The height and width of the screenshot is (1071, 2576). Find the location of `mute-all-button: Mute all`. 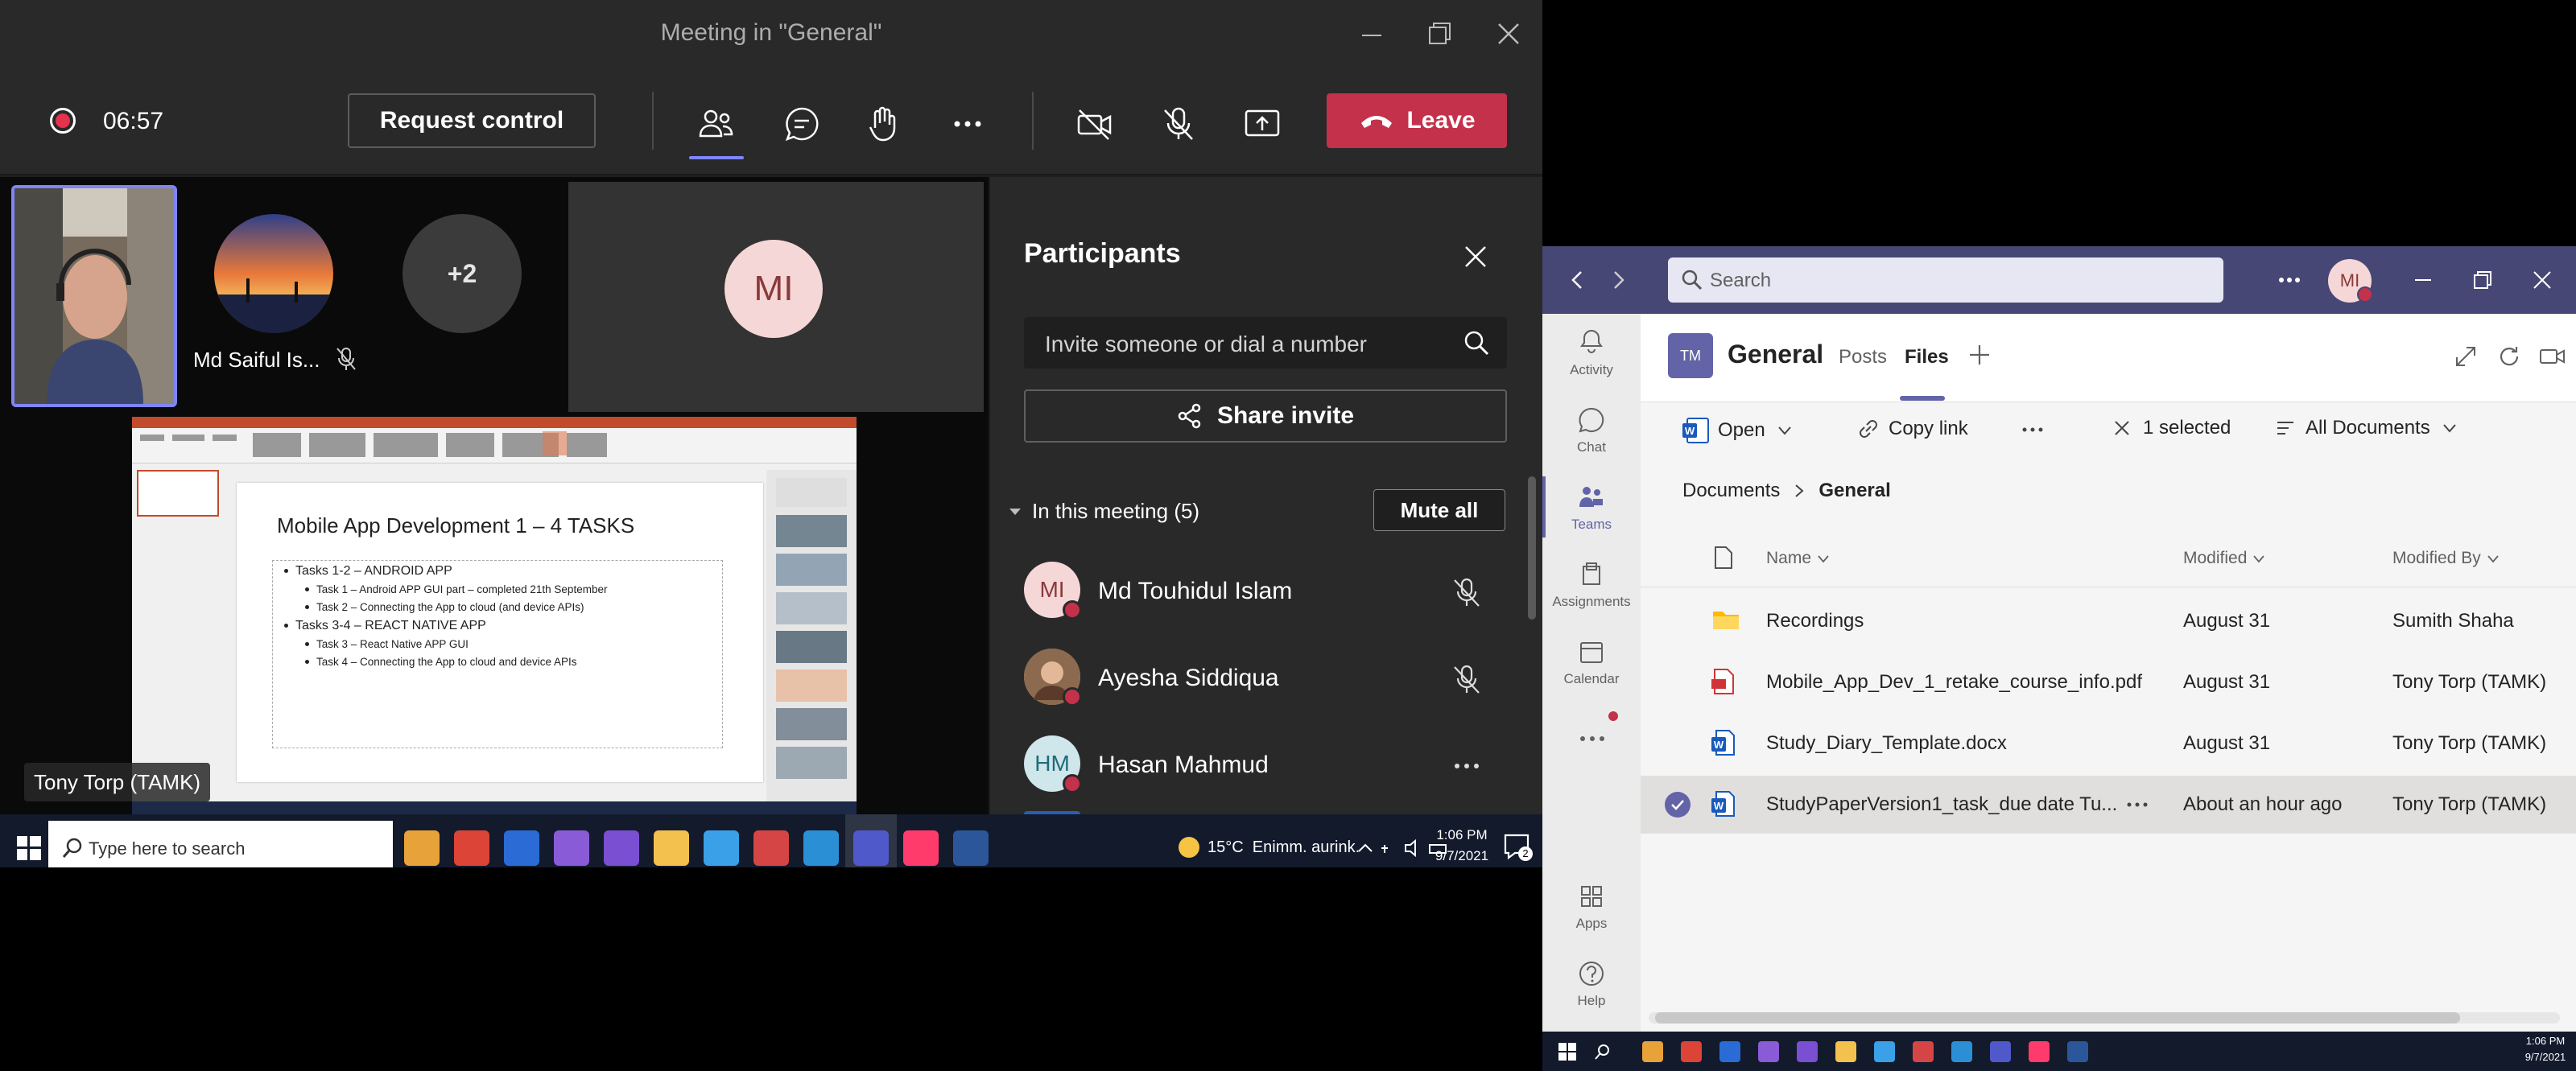

mute-all-button: Mute all is located at coordinates (1439, 510).